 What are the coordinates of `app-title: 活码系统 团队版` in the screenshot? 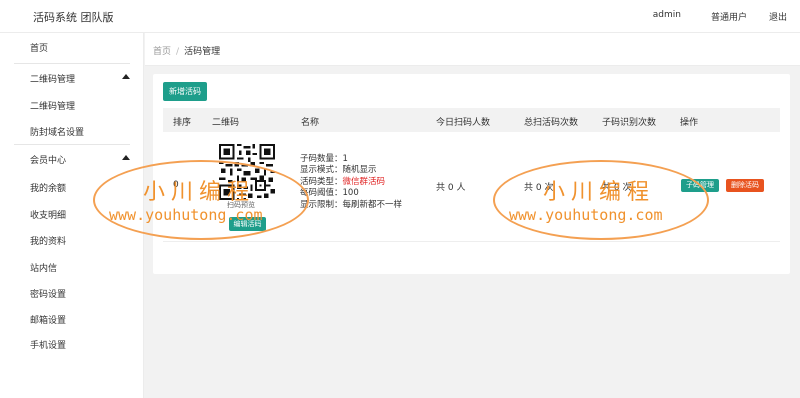 It's located at (73, 17).